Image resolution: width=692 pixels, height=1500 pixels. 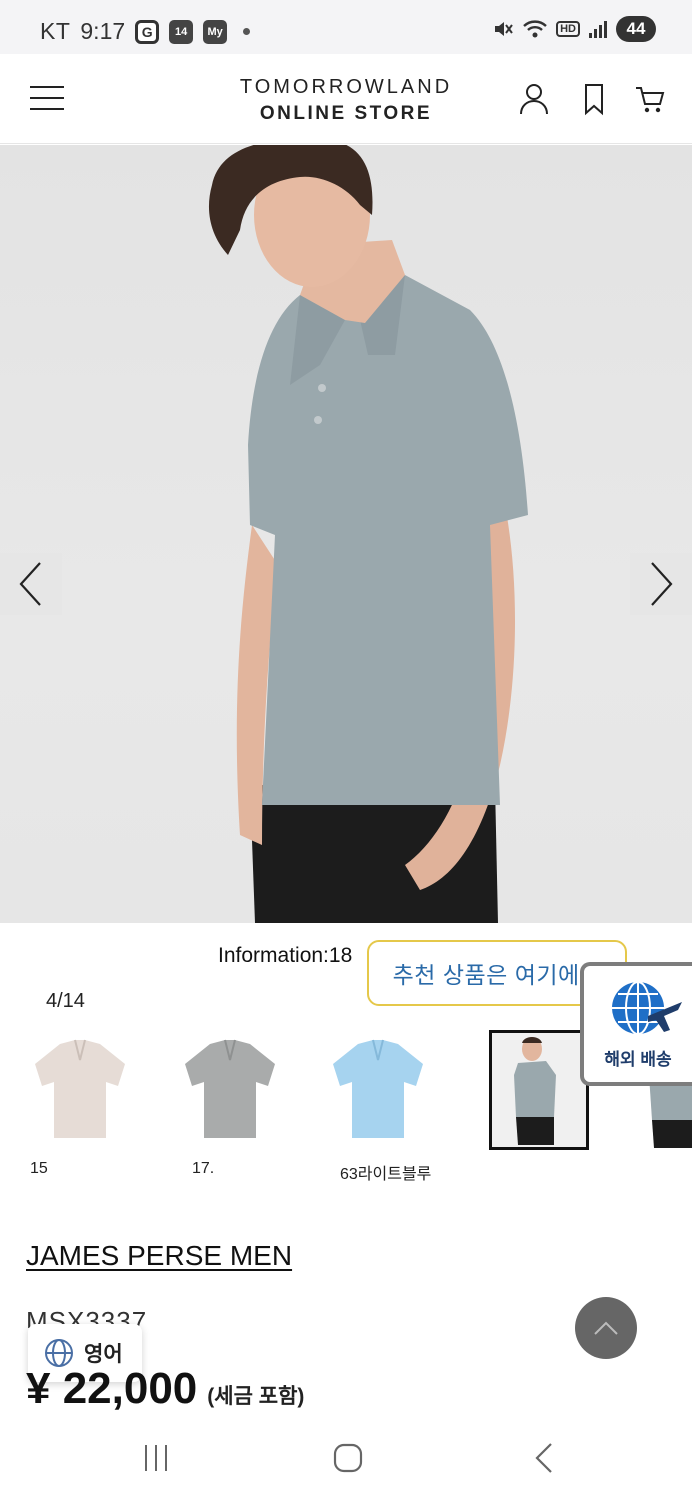 What do you see at coordinates (598, 29) in the screenshot?
I see `signal-icon` at bounding box center [598, 29].